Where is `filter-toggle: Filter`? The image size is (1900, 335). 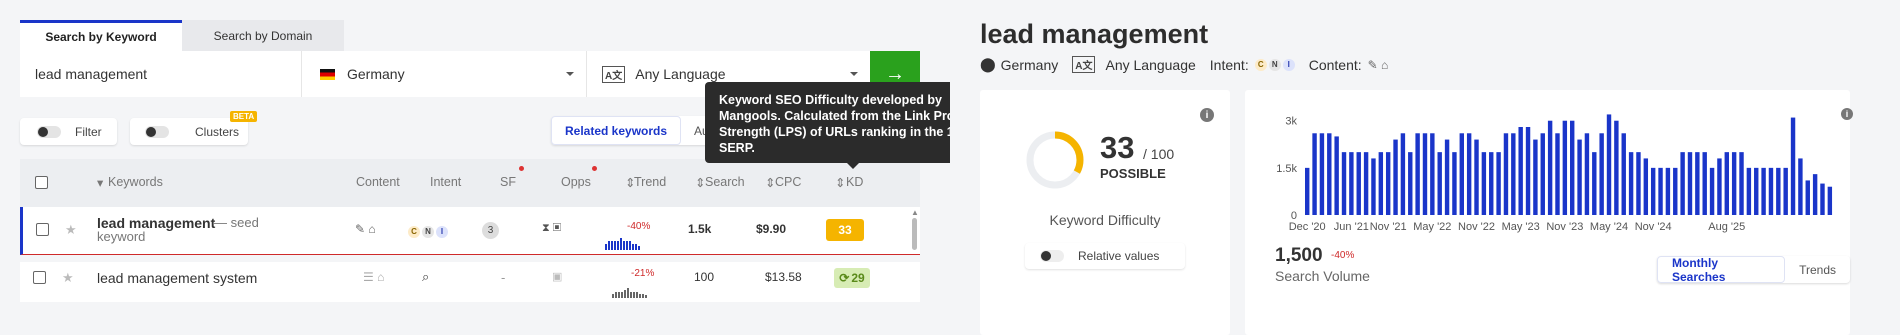 filter-toggle: Filter is located at coordinates (68, 131).